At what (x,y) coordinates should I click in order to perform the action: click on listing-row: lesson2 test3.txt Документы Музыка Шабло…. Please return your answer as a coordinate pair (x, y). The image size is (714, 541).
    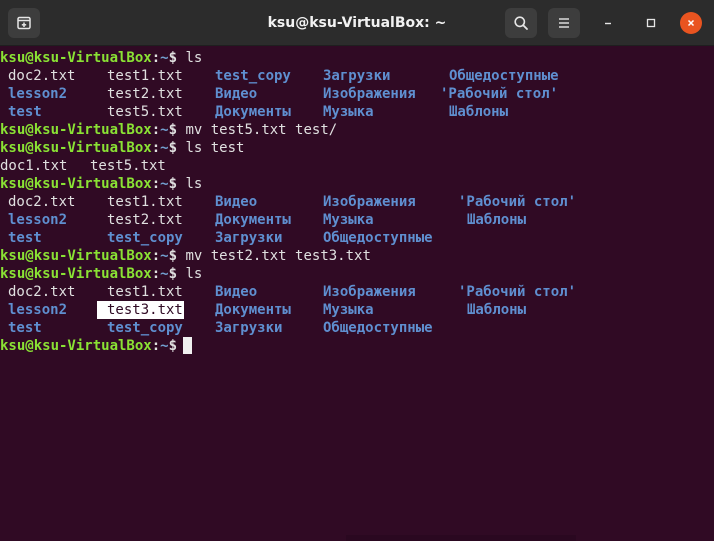
    Looking at the image, I should click on (357, 310).